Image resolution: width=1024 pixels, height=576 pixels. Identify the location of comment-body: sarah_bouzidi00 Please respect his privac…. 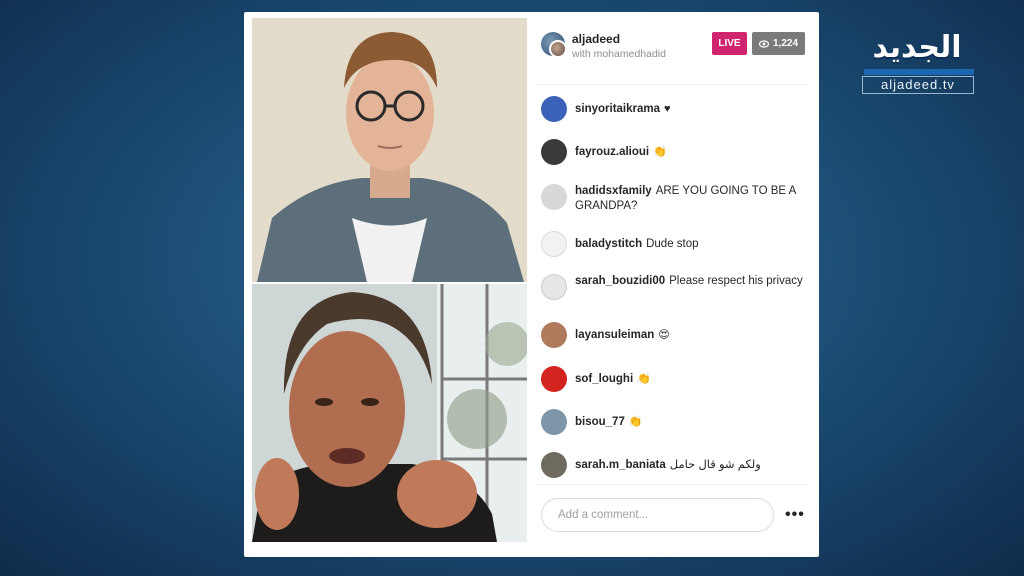
(689, 281).